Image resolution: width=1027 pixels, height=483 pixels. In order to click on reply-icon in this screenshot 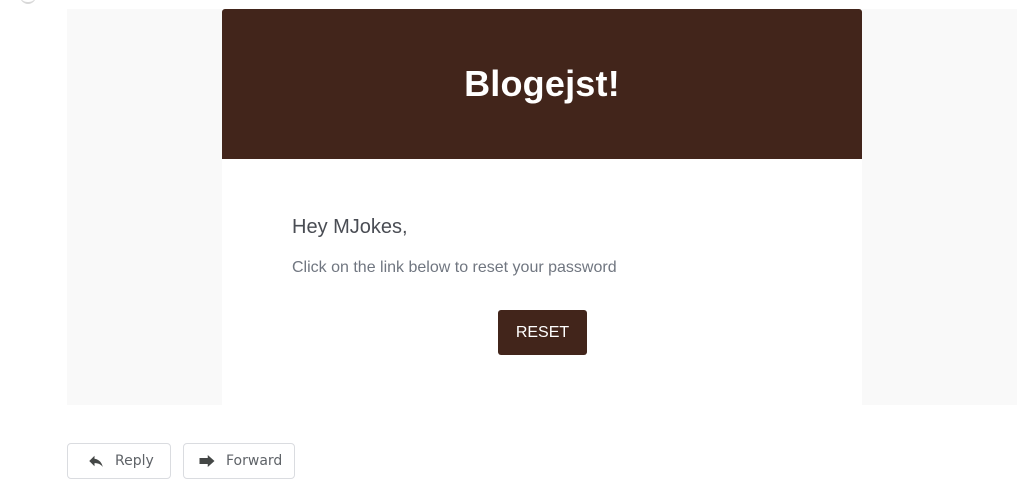, I will do `click(96, 461)`.